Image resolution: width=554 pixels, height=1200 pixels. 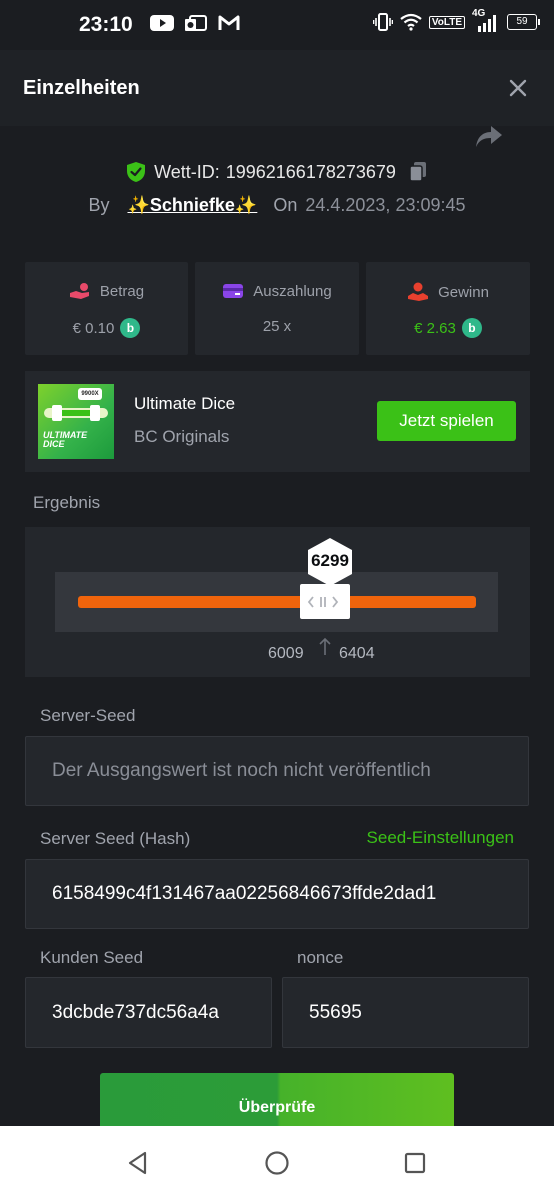 What do you see at coordinates (106, 308) in the screenshot?
I see `stat-card-amount: Betrag € 0.10 b` at bounding box center [106, 308].